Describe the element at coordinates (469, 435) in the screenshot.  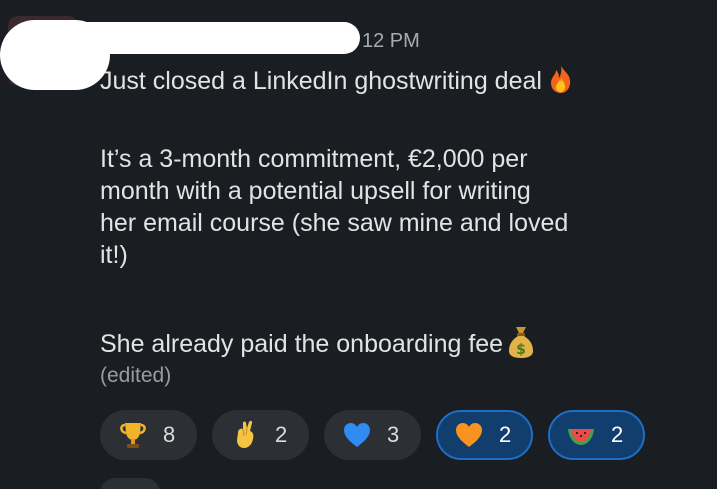
I see `orange-heart-icon` at that location.